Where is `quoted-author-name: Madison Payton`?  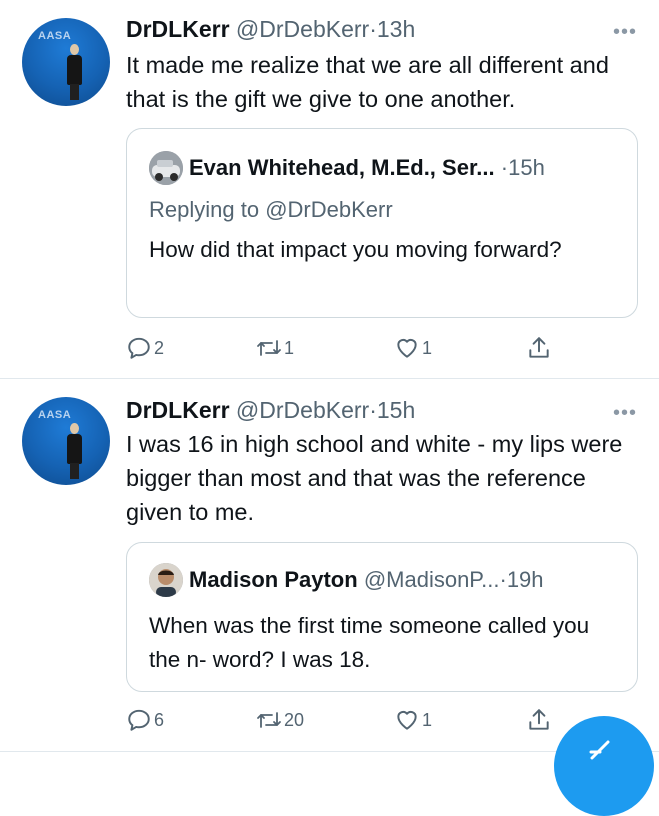
quoted-author-name: Madison Payton is located at coordinates (273, 579).